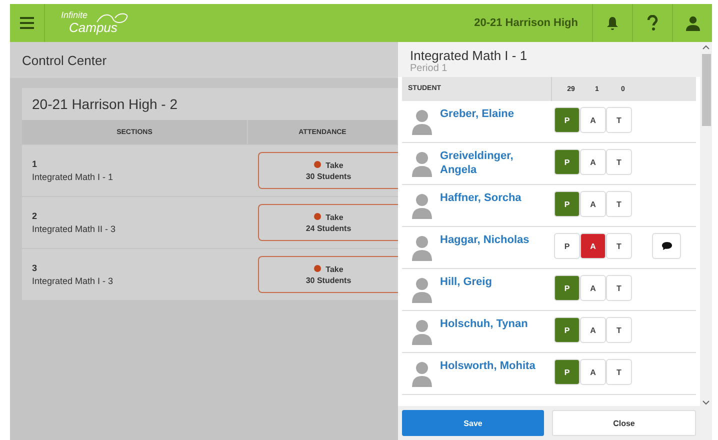 The height and width of the screenshot is (440, 718). What do you see at coordinates (612, 23) in the screenshot?
I see `bell-icon` at bounding box center [612, 23].